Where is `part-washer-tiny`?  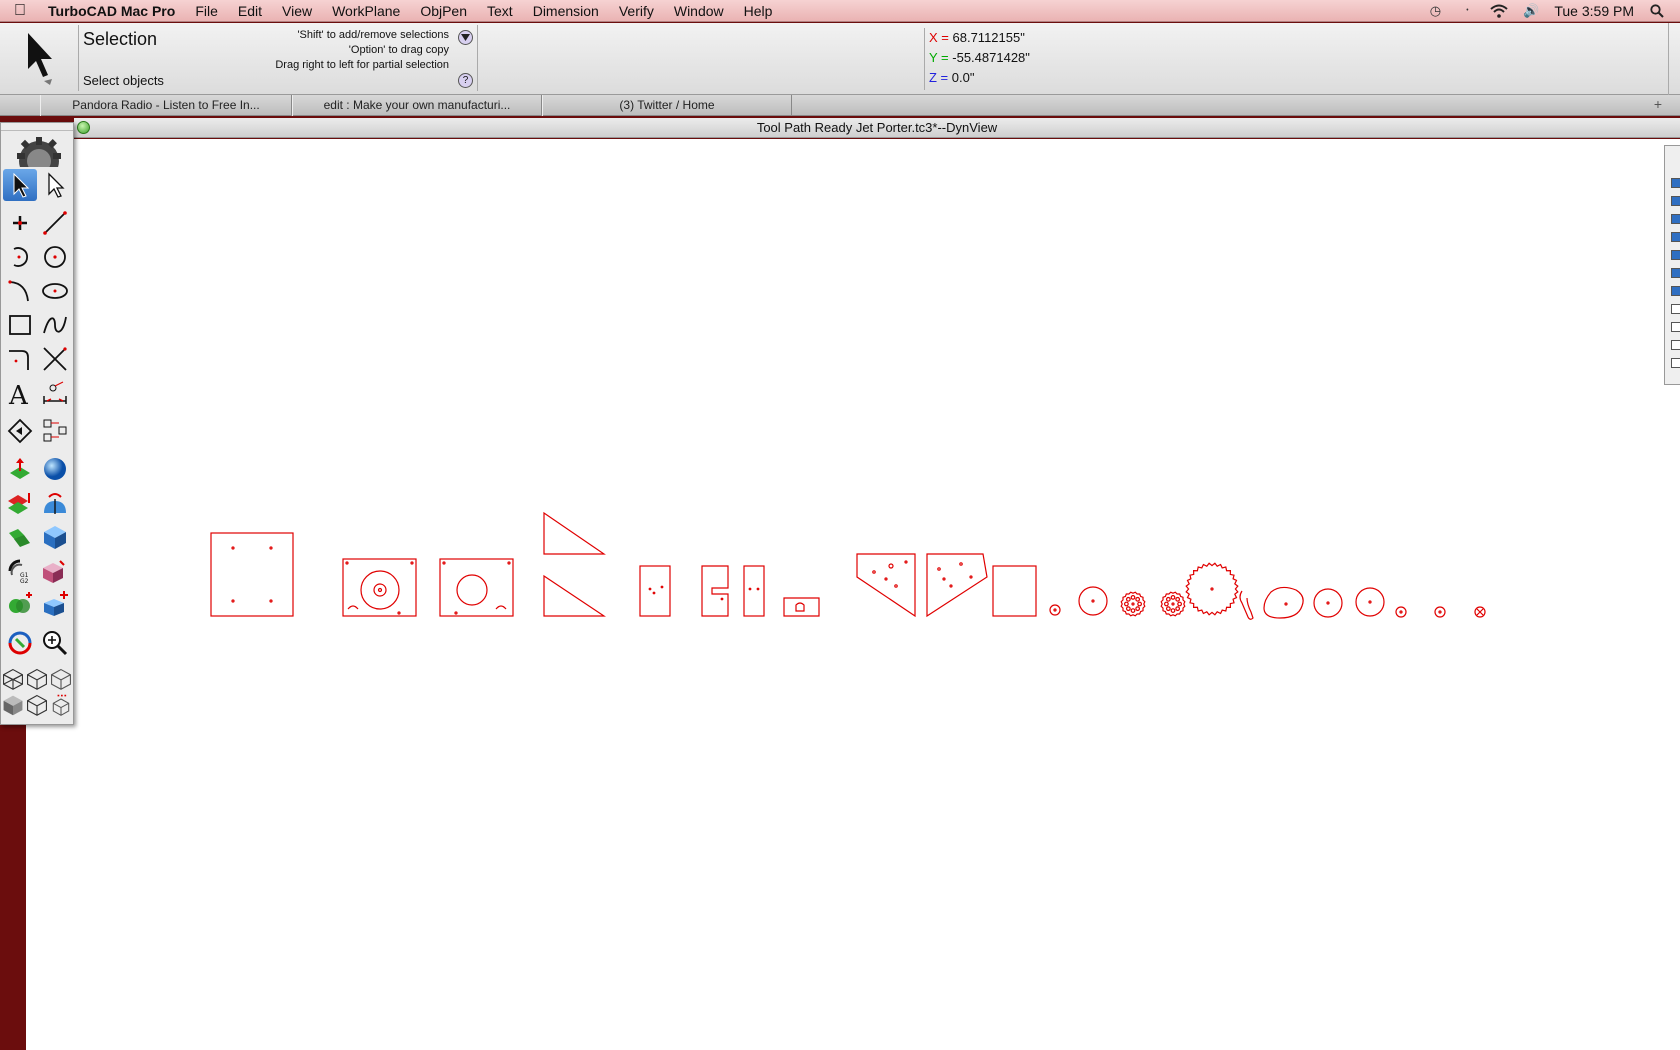
part-washer-tiny is located at coordinates (1055, 610).